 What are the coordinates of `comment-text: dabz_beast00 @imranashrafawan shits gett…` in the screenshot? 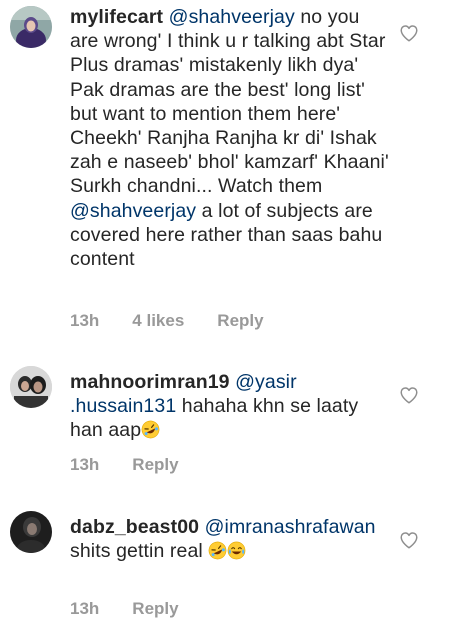 It's located at (230, 539).